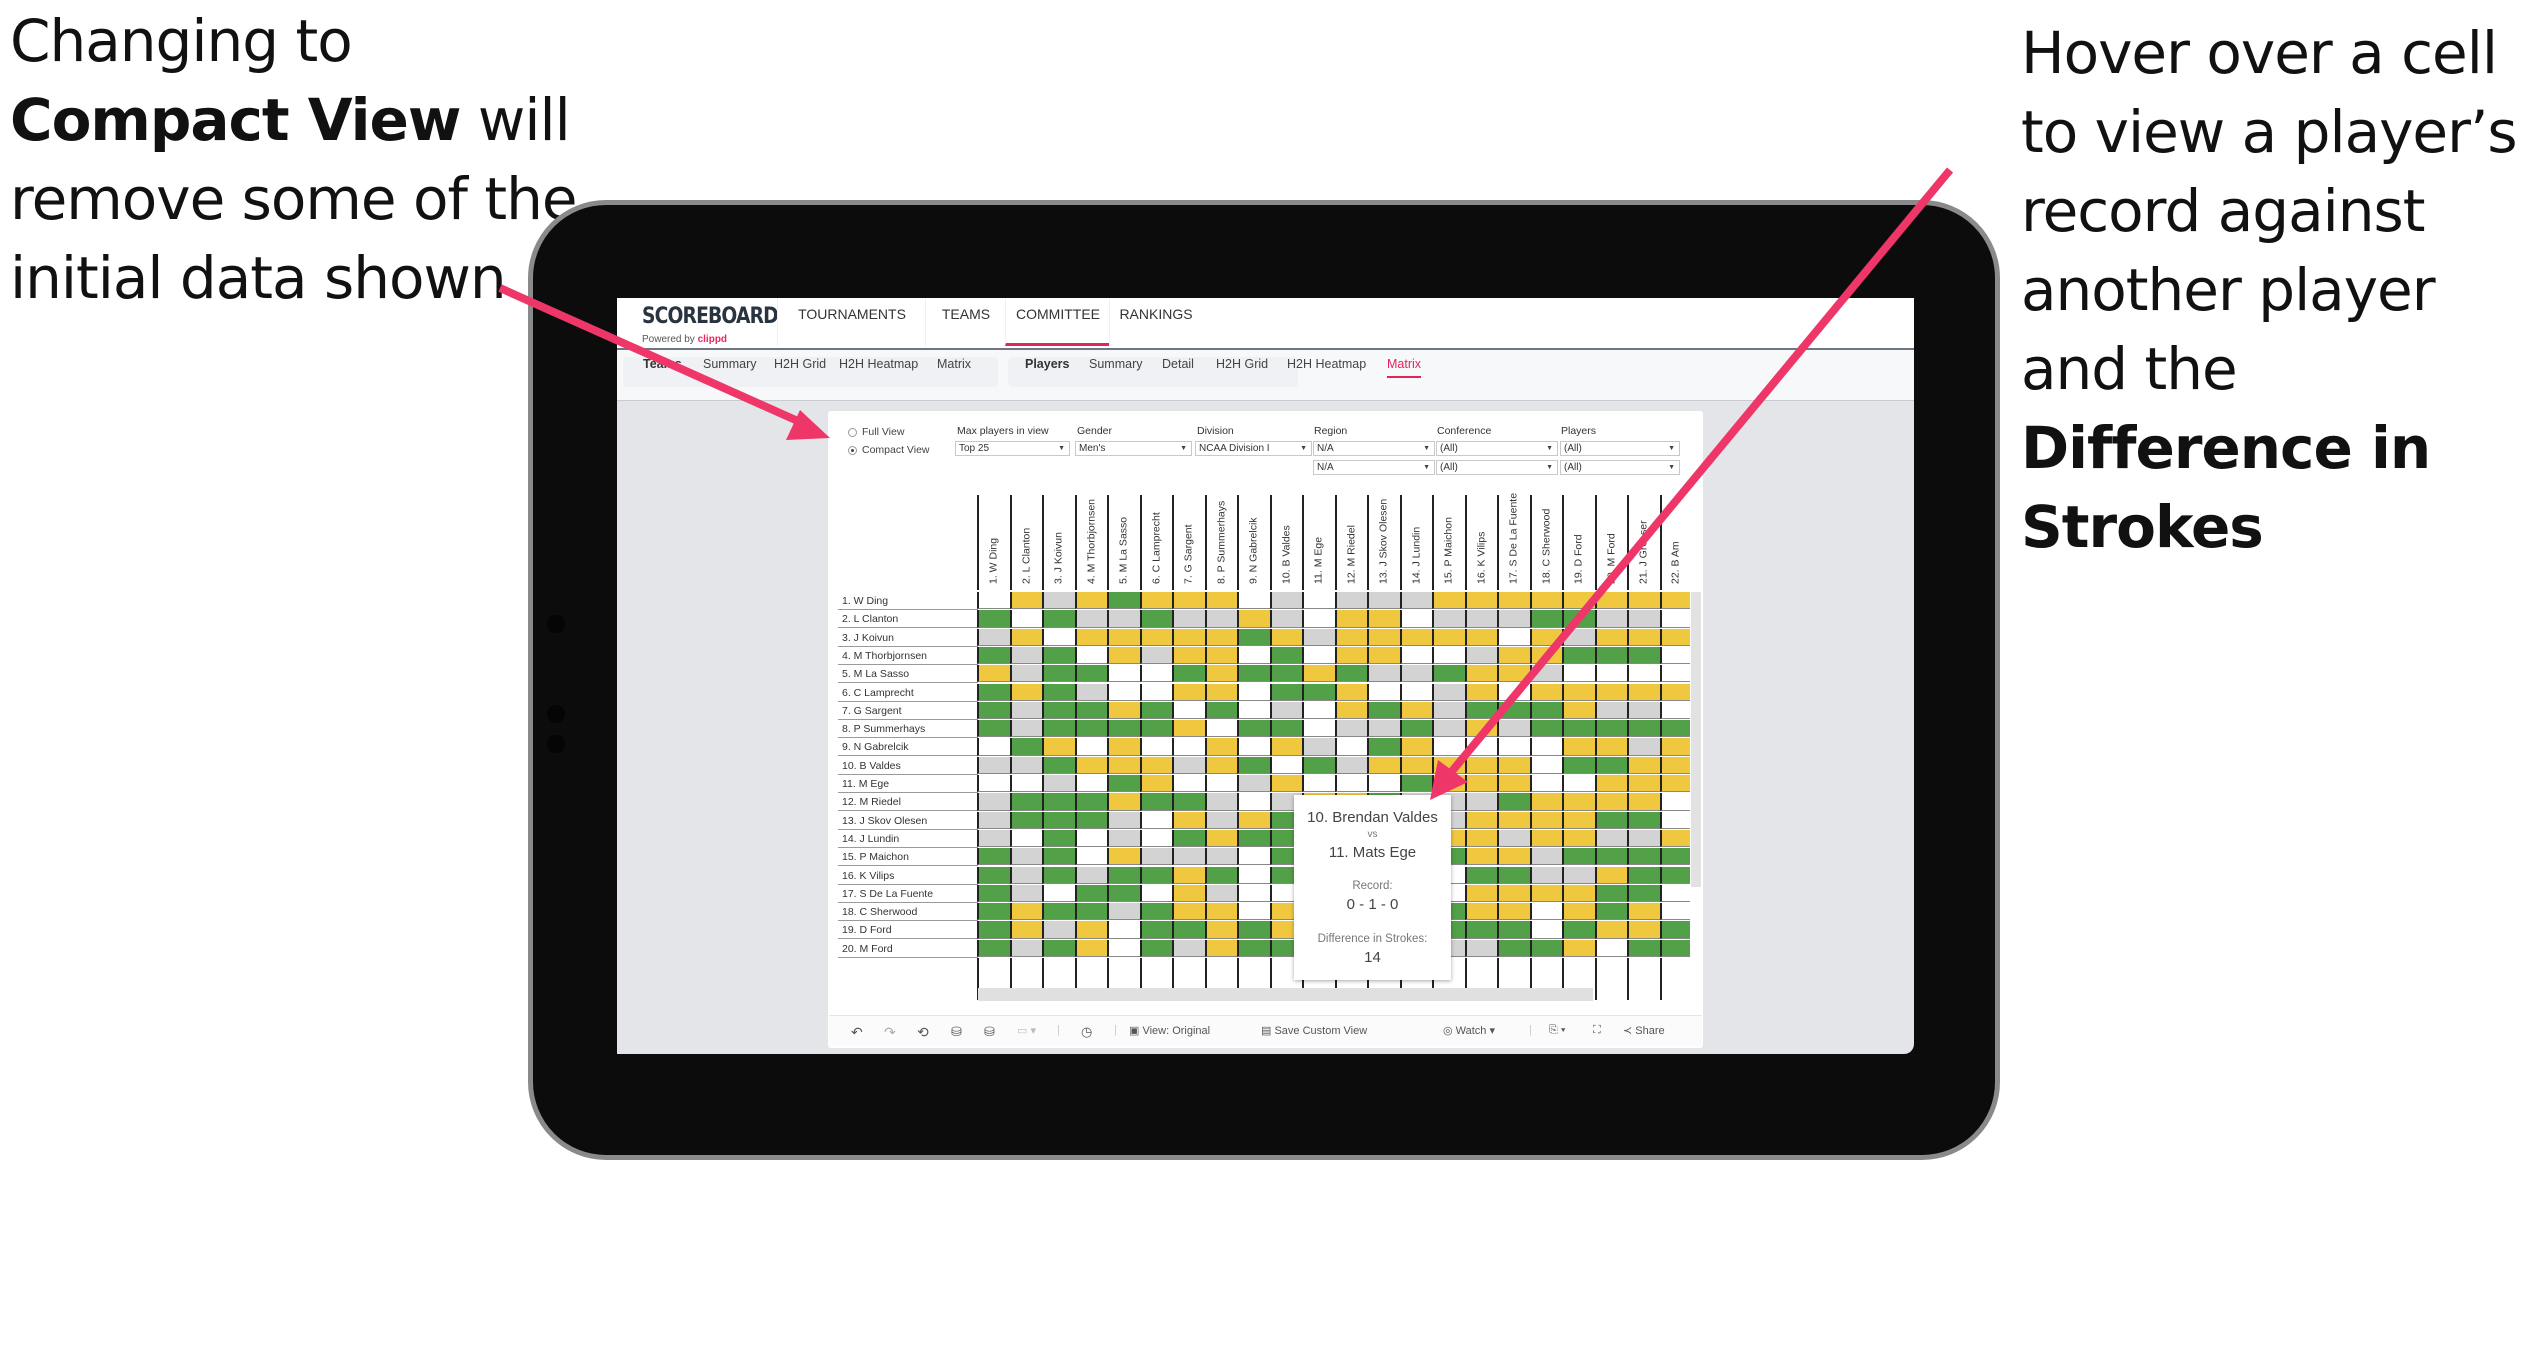  Describe the element at coordinates (1699, 473) in the screenshot. I see `arrow-line-right` at that location.